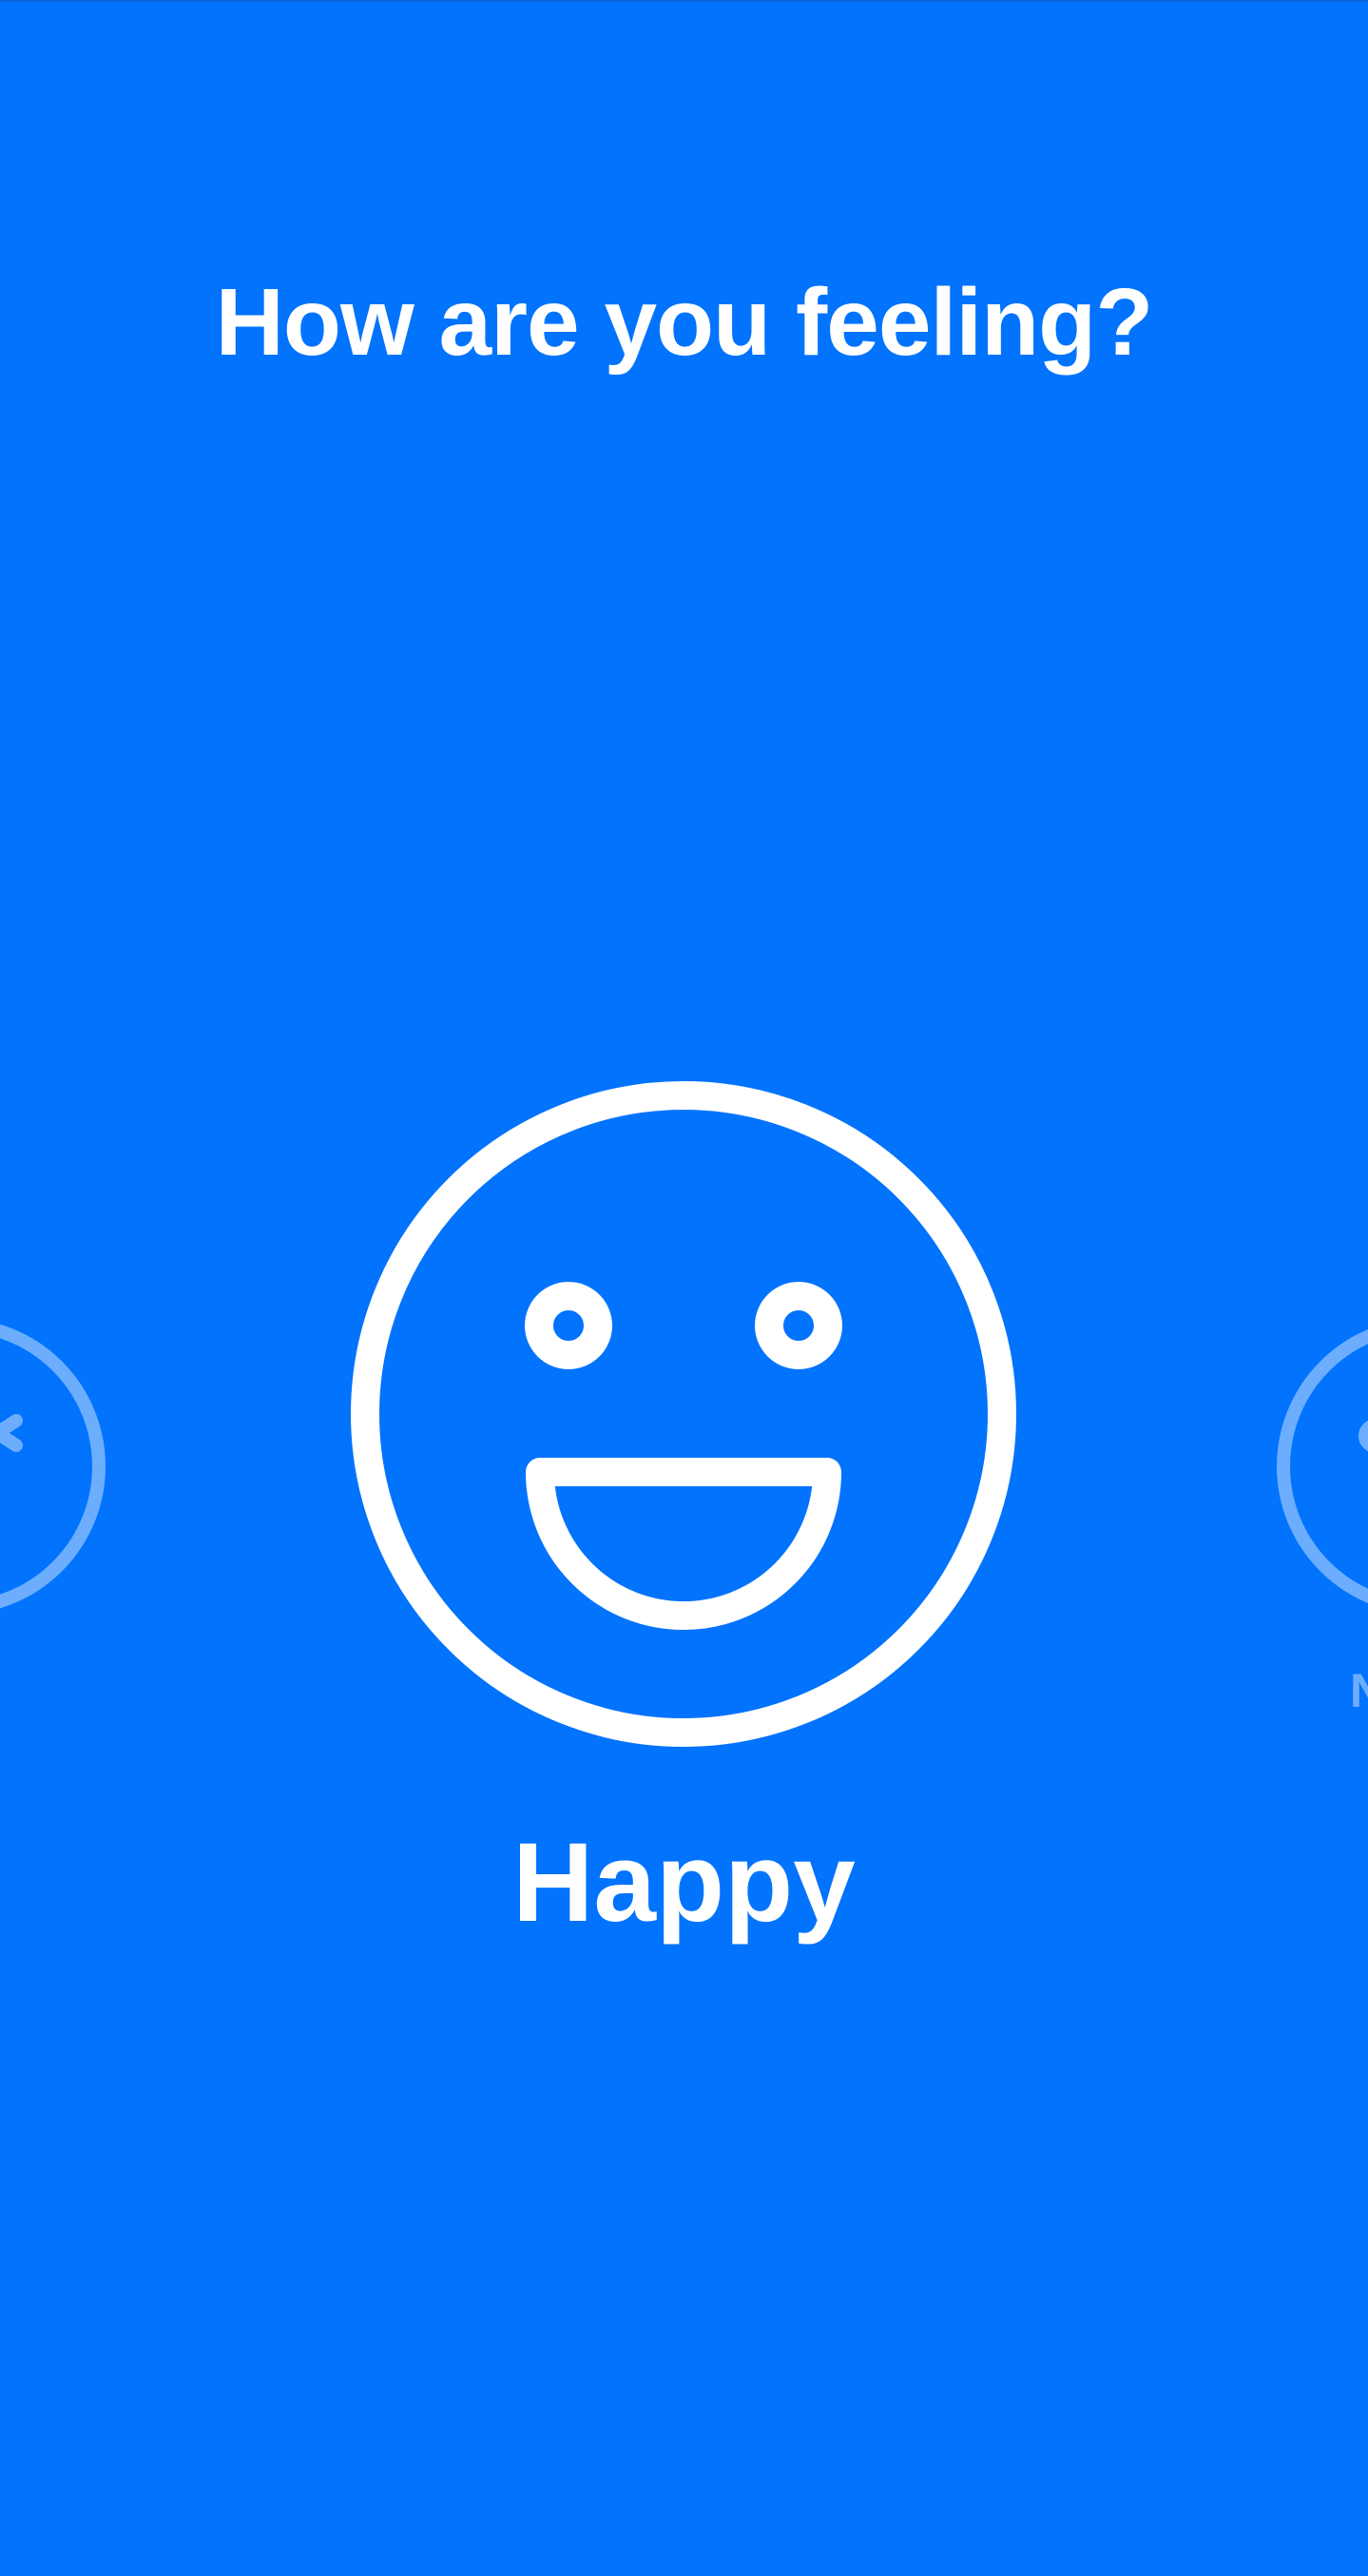 The image size is (1368, 2576). I want to click on mood-label-next: N, so click(1359, 1690).